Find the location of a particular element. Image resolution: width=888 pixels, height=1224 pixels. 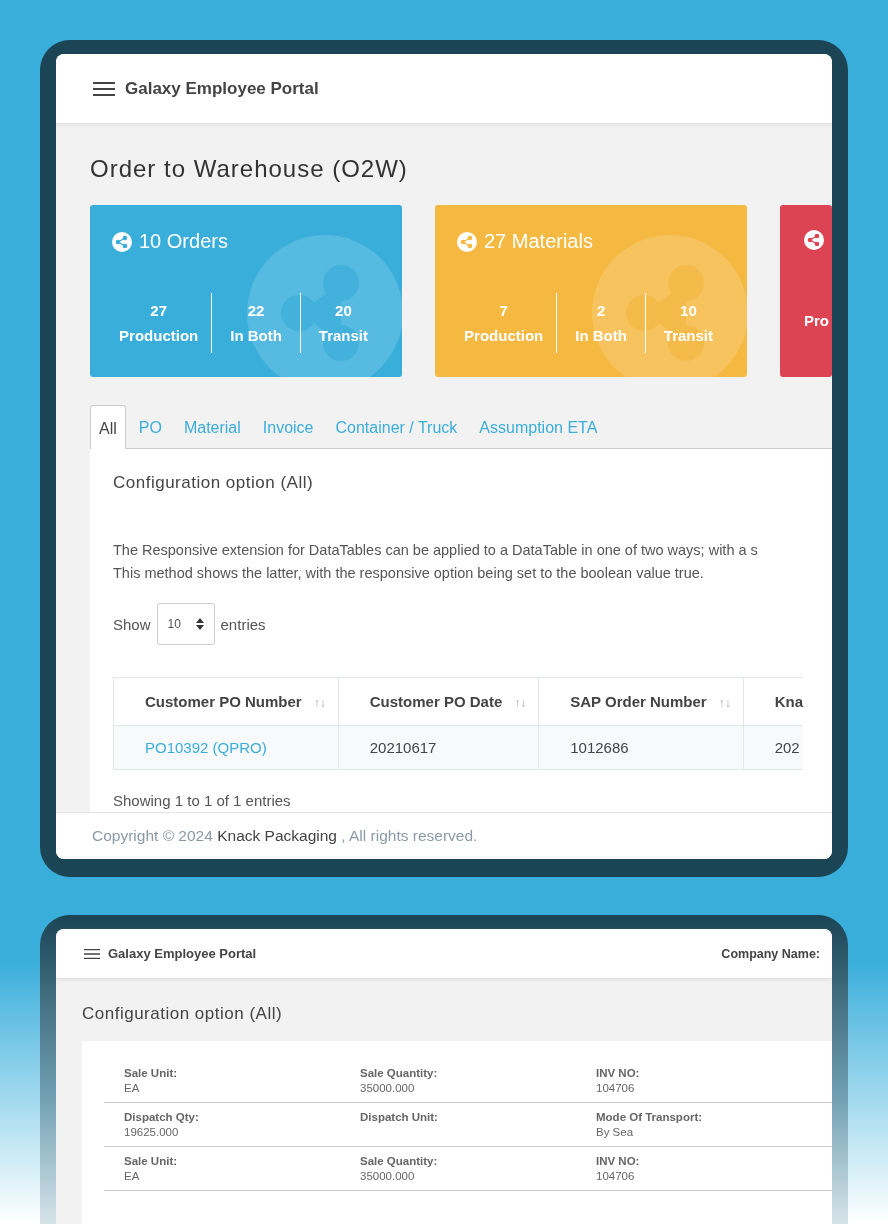

table-cell: 20210617 is located at coordinates (438, 747).